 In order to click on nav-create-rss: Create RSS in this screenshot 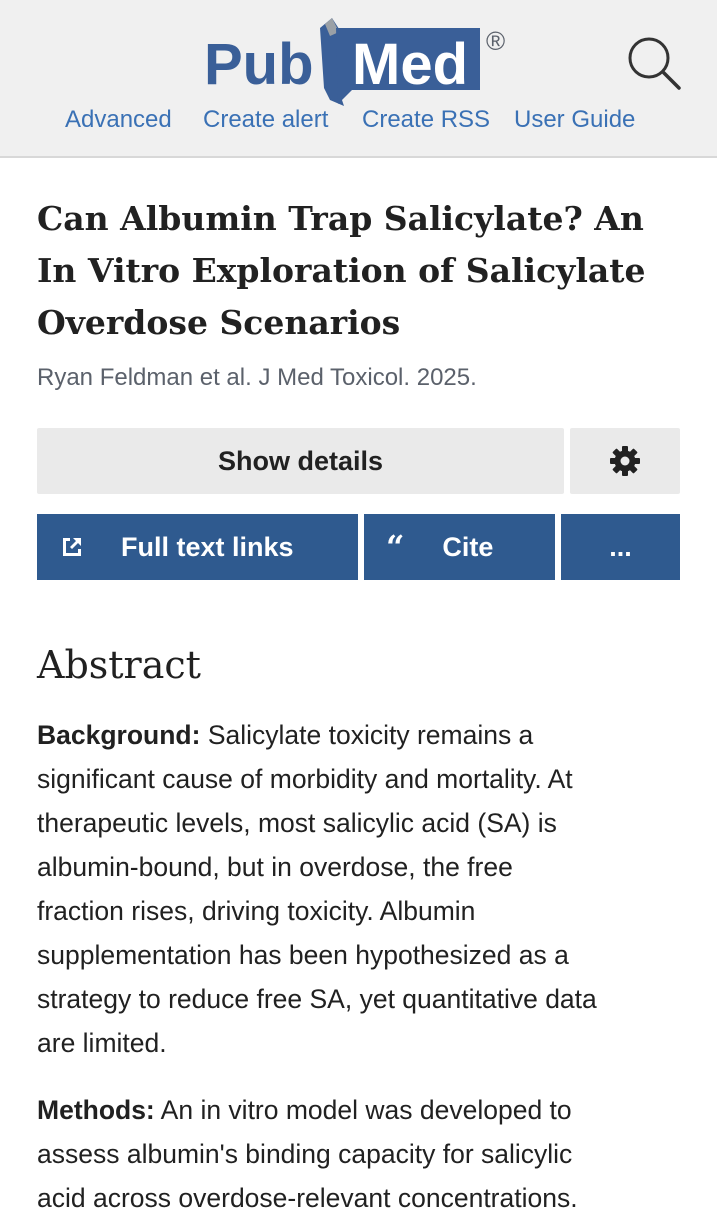, I will do `click(426, 120)`.